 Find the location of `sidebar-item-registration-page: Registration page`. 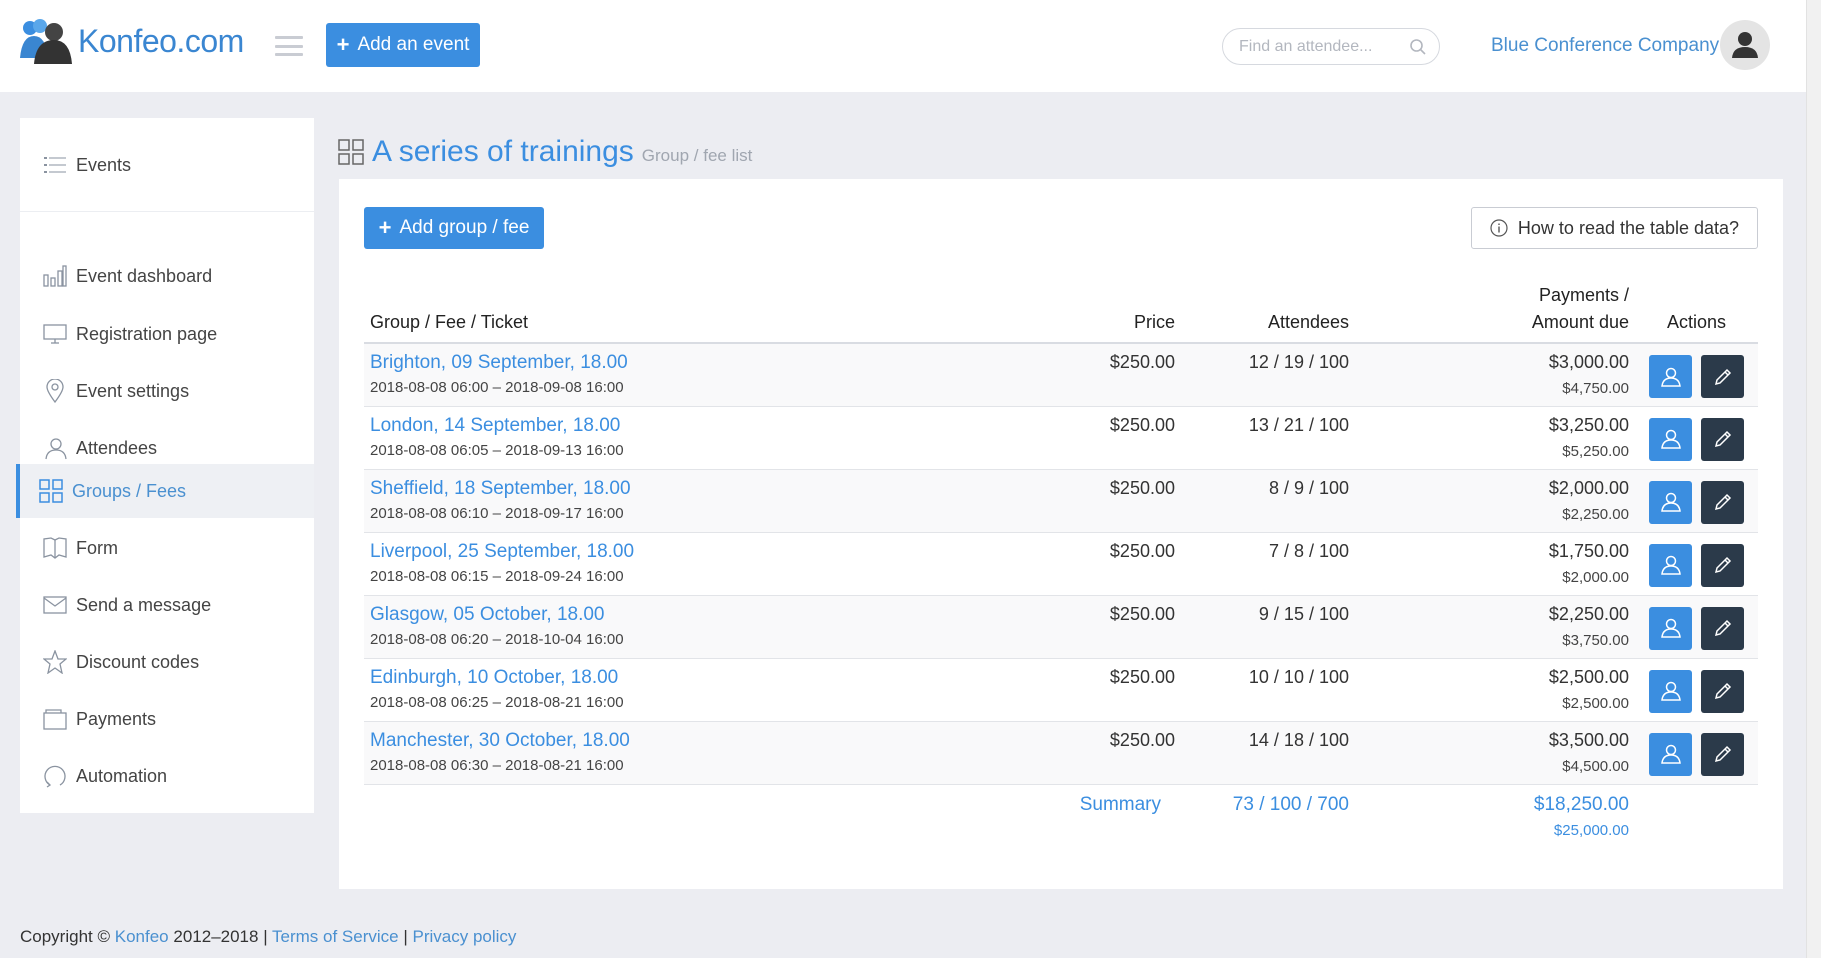

sidebar-item-registration-page: Registration page is located at coordinates (167, 334).